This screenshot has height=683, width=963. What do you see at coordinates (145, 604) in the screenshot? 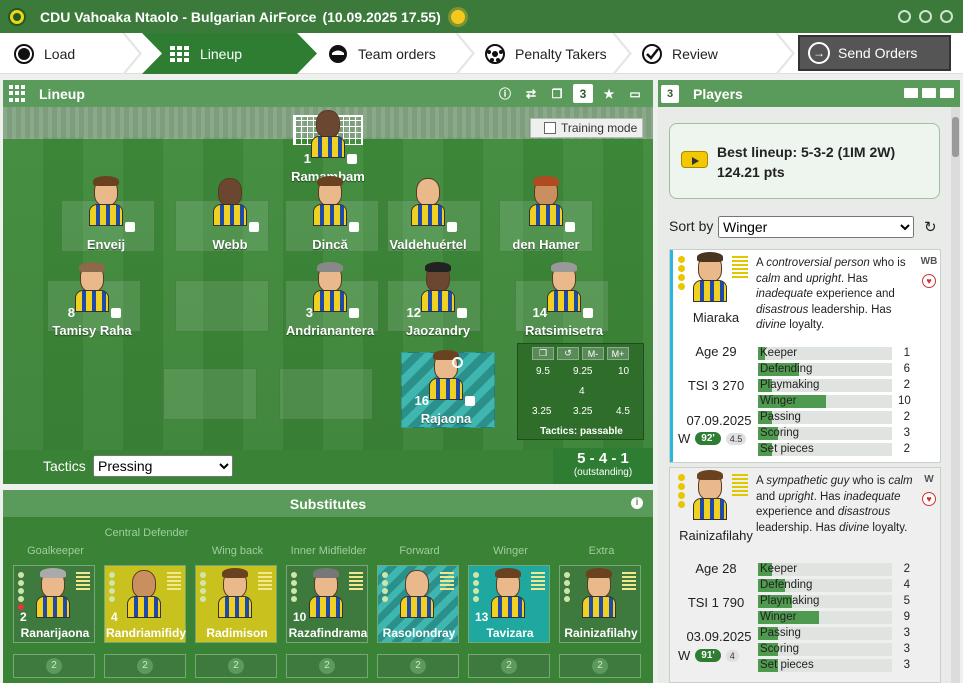
I see `sub-player-card: 4 Randriamifidy` at bounding box center [145, 604].